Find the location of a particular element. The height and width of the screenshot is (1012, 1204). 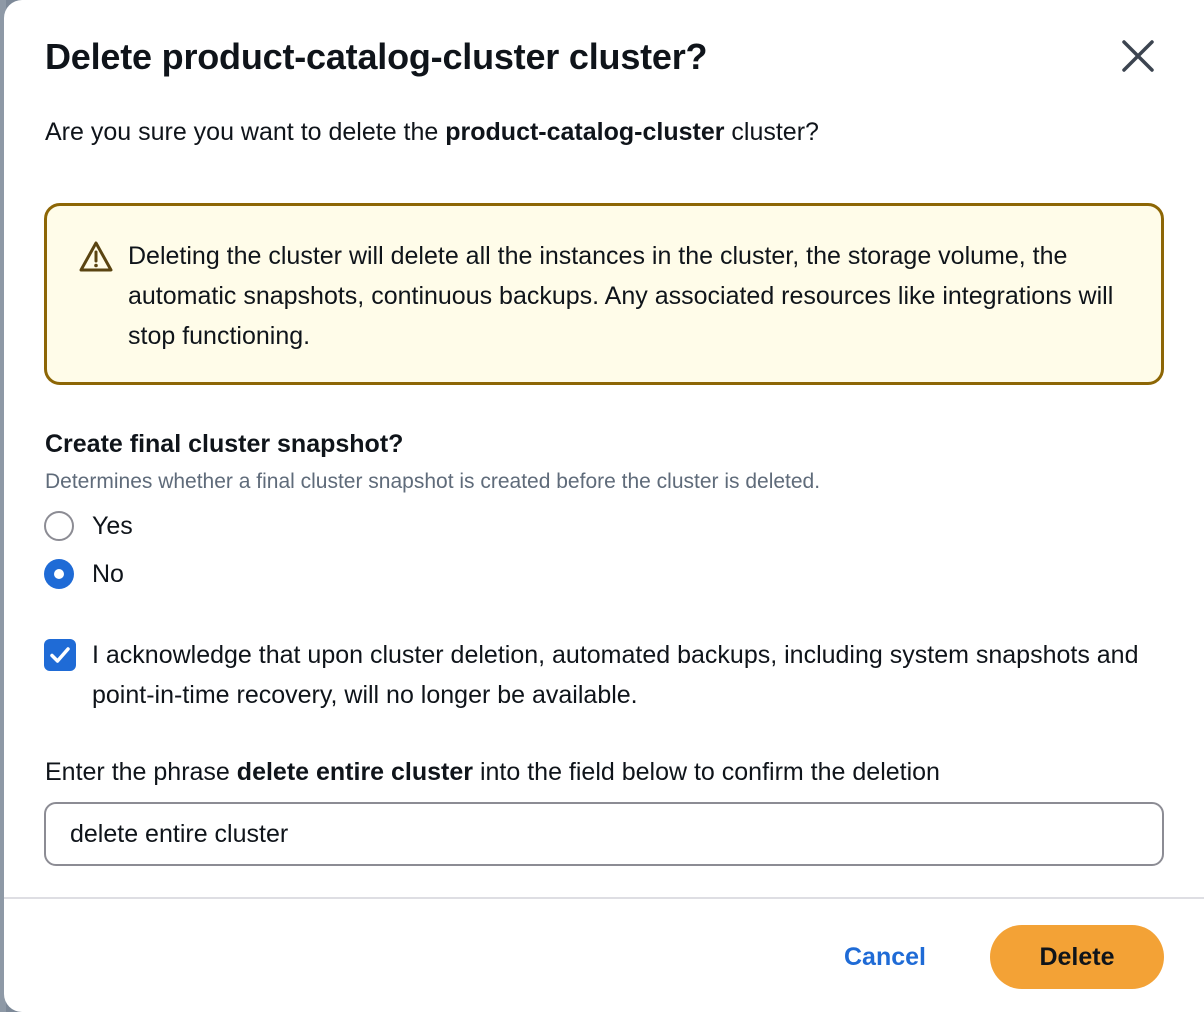

radio-label-no: No is located at coordinates (108, 573).